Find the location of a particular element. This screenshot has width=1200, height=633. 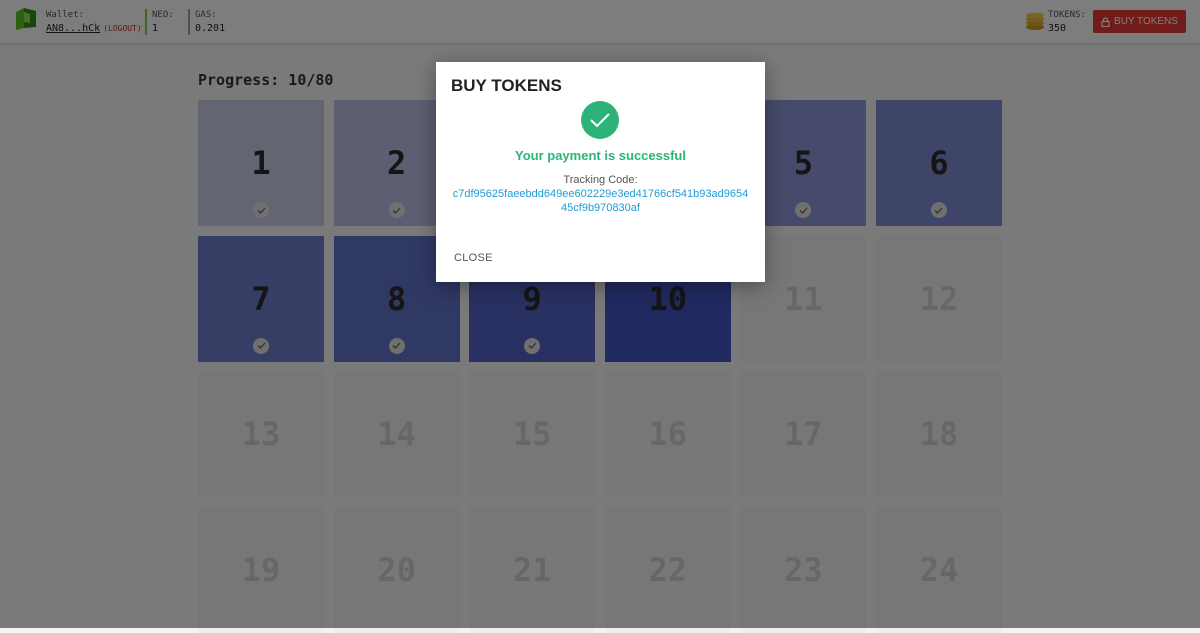

check-circle-icon is located at coordinates (600, 120).